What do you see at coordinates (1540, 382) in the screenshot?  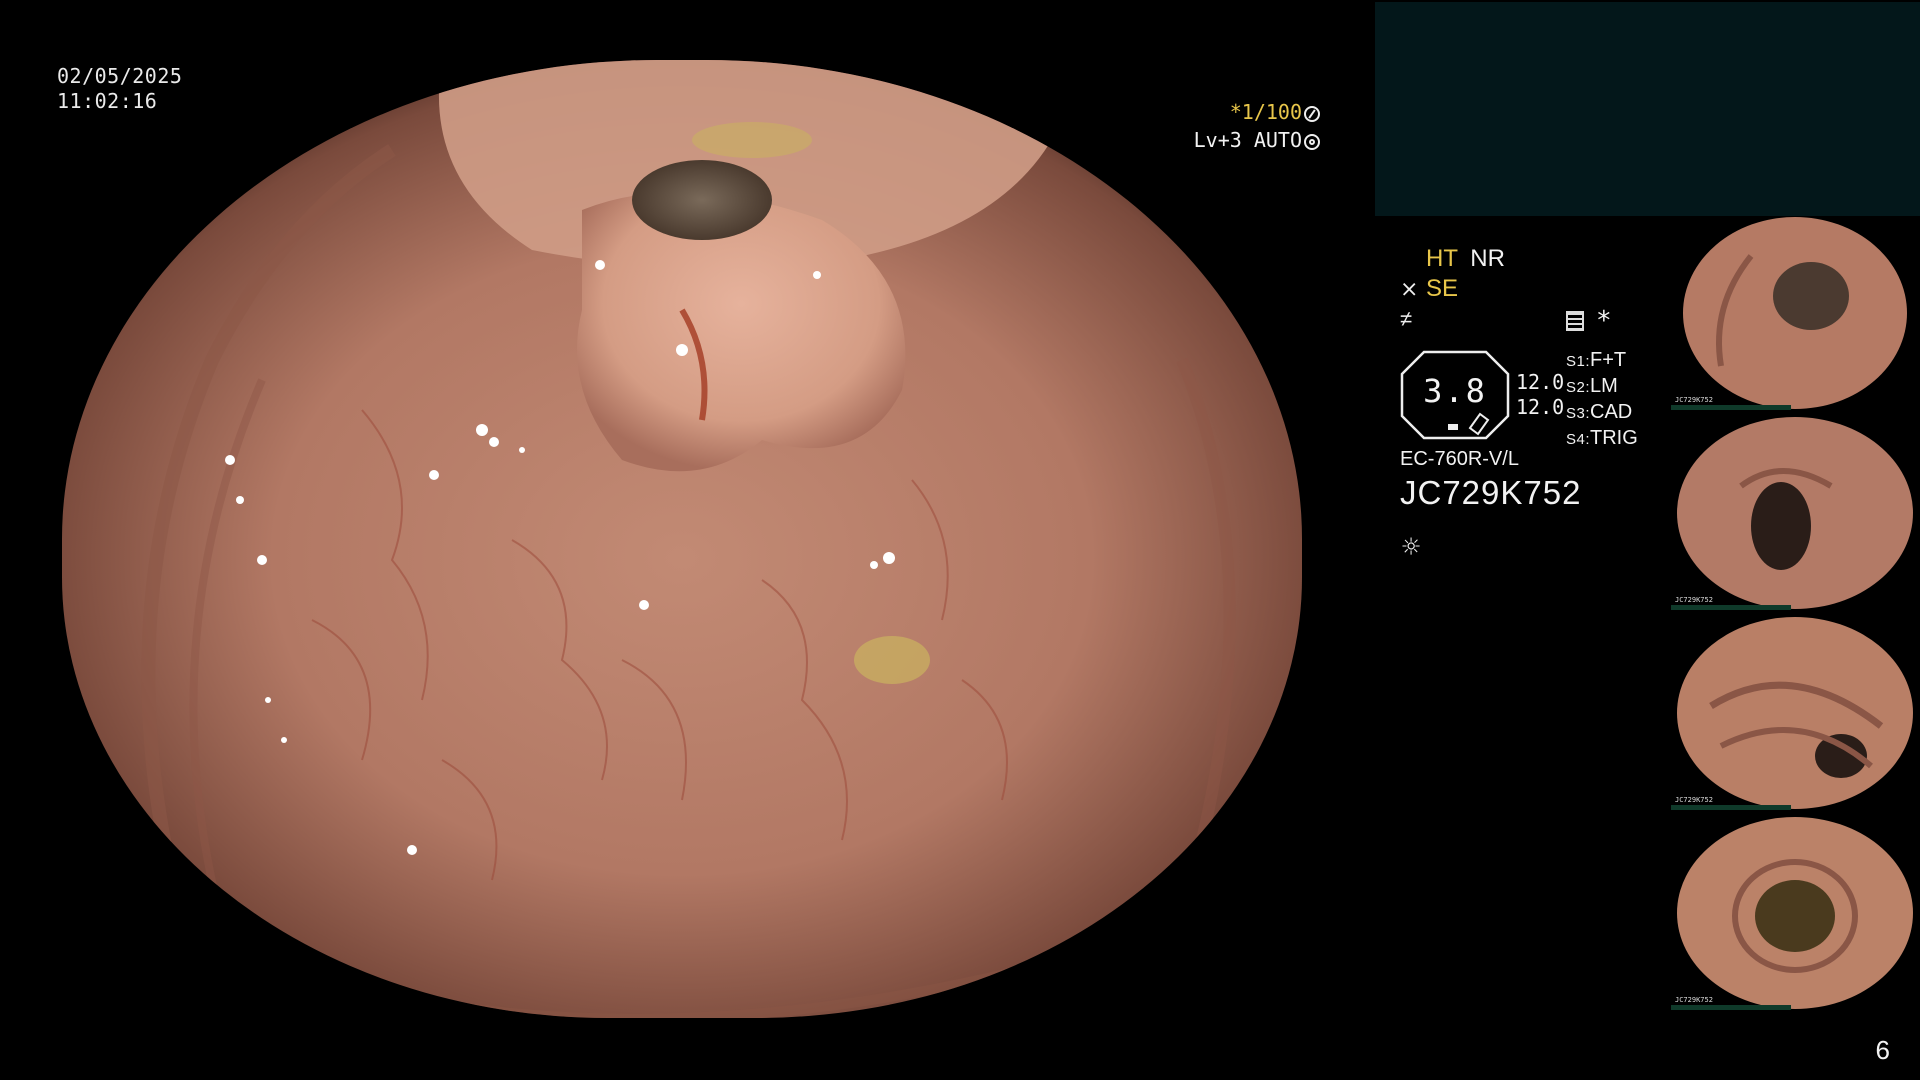 I see `scope-num-1: 12.0` at bounding box center [1540, 382].